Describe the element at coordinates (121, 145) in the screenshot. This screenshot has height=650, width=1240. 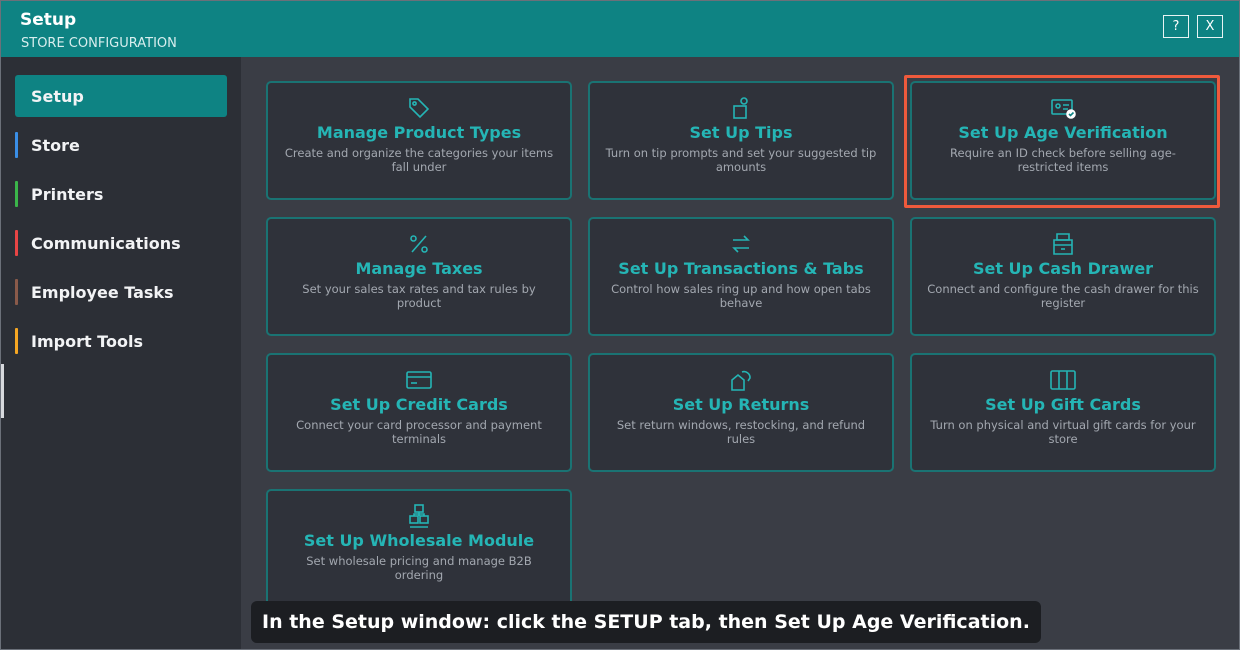
I see `sidebar-item-store: Store` at that location.